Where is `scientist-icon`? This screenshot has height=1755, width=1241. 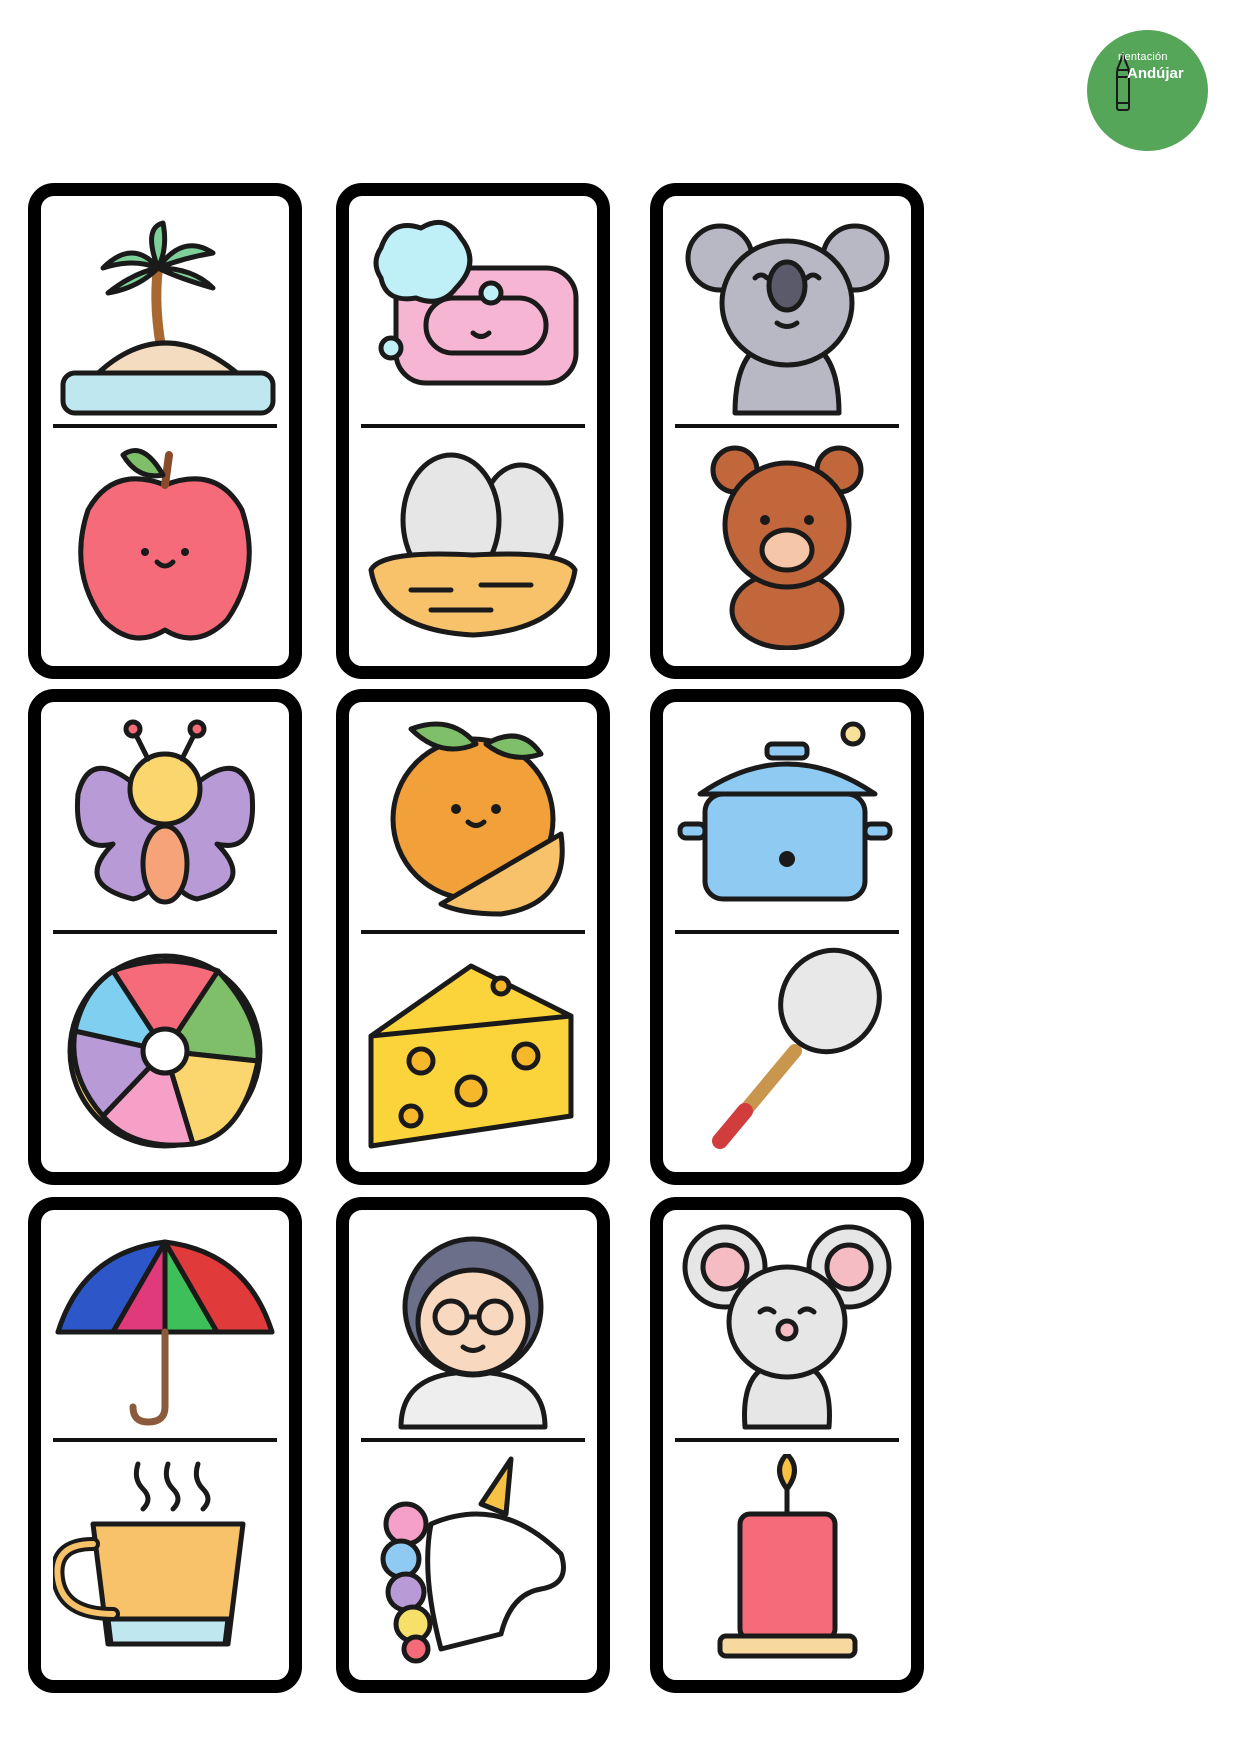 scientist-icon is located at coordinates (473, 1327).